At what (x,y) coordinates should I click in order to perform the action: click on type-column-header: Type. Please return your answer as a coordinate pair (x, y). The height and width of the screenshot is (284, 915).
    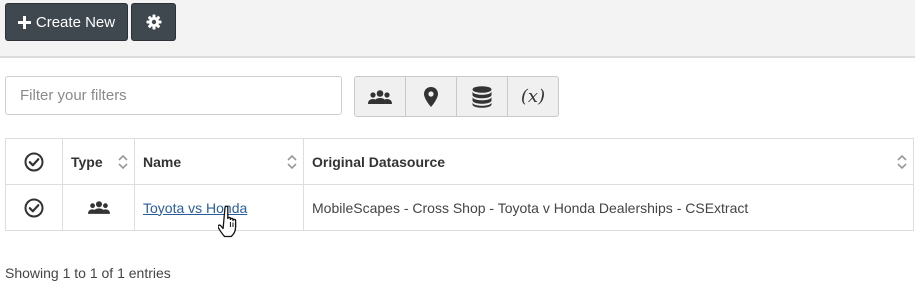
    Looking at the image, I should click on (98, 161).